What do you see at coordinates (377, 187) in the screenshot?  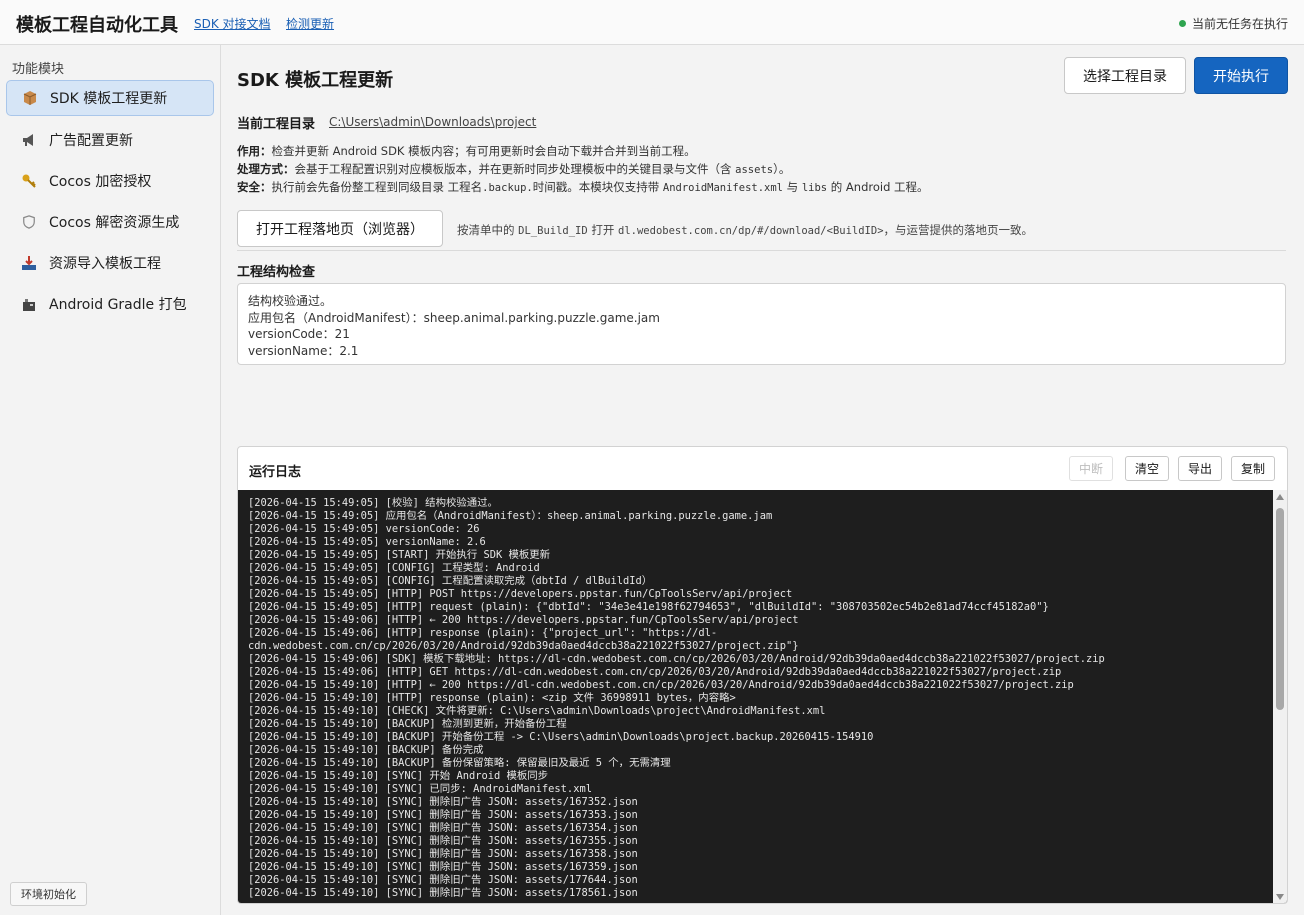 I see `desc-text: 执行前会先备份整工程到同级目录 工程名` at bounding box center [377, 187].